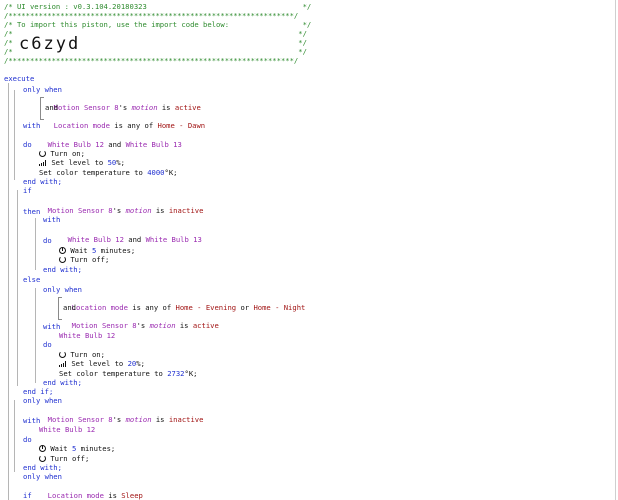 This screenshot has width=618, height=500. Describe the element at coordinates (128, 373) in the screenshot. I see `task-set-color-temp: Set color temperature to 2732°K;` at that location.